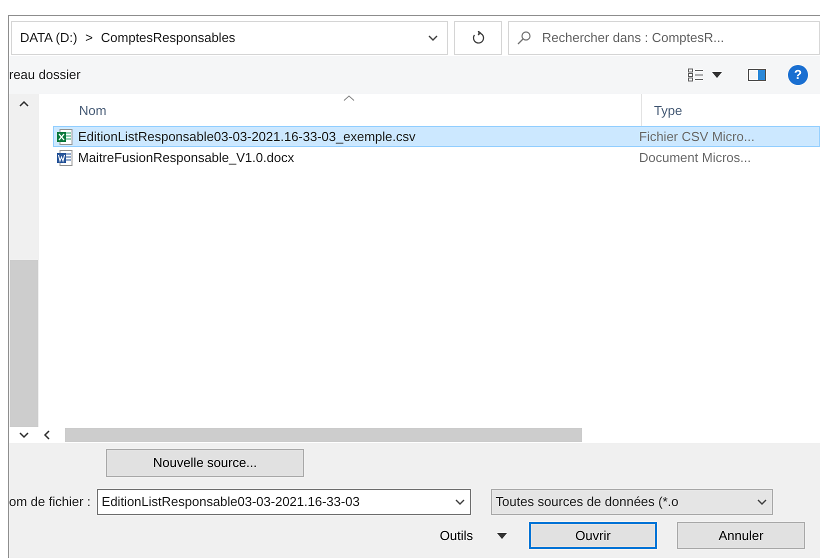 This screenshot has width=820, height=559. What do you see at coordinates (741, 535) in the screenshot?
I see `cancel-button: Annuler` at bounding box center [741, 535].